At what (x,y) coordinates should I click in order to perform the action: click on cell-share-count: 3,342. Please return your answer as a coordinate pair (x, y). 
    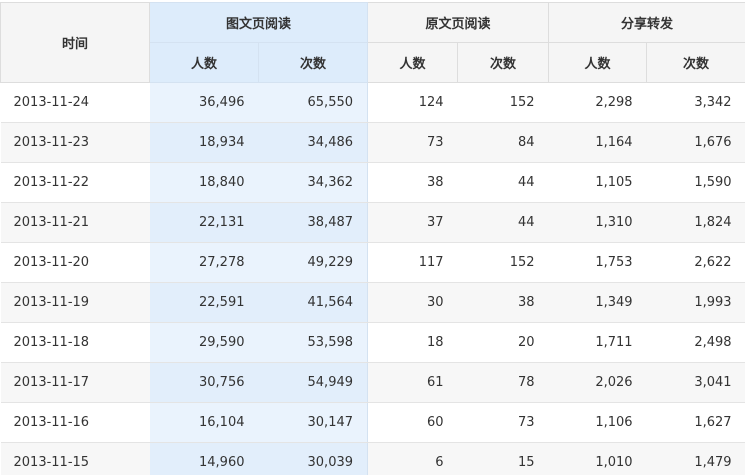
    Looking at the image, I should click on (695, 102).